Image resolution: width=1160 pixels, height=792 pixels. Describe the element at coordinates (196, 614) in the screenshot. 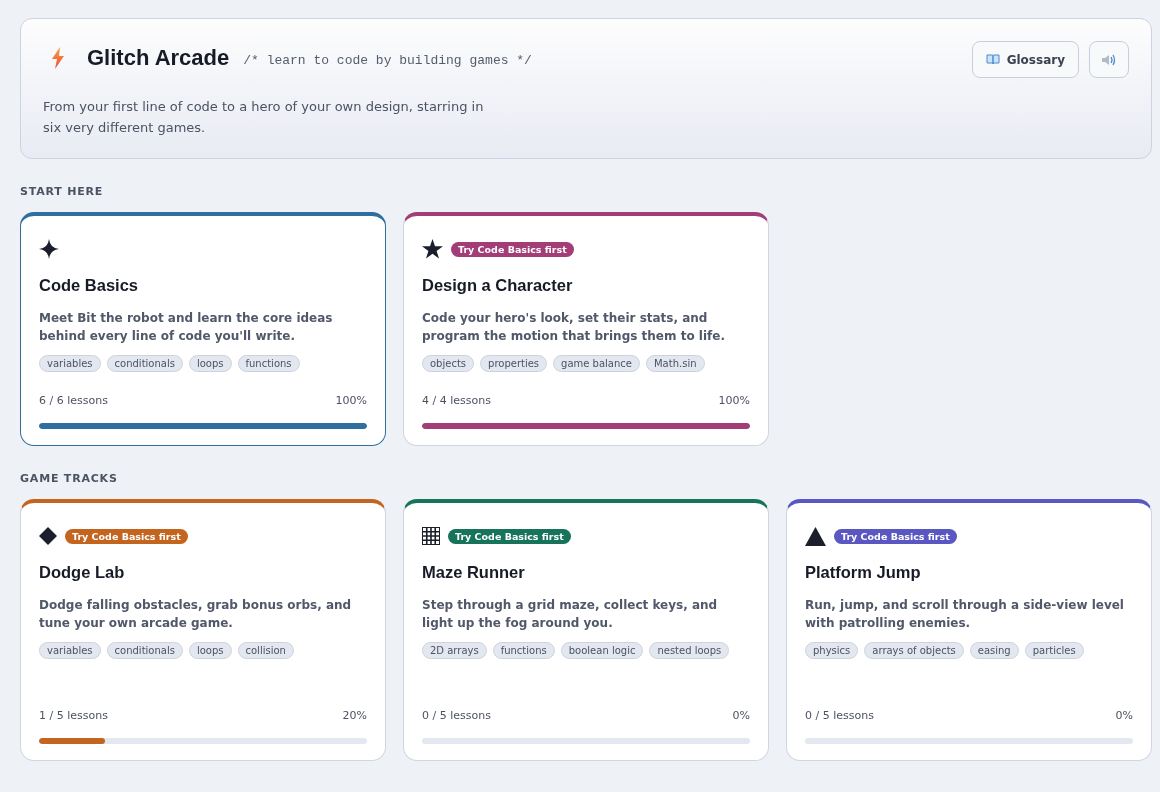

I see `card-description: Dodge falling obstacles, grab bonus orbs, and tune your own arcade game.` at that location.